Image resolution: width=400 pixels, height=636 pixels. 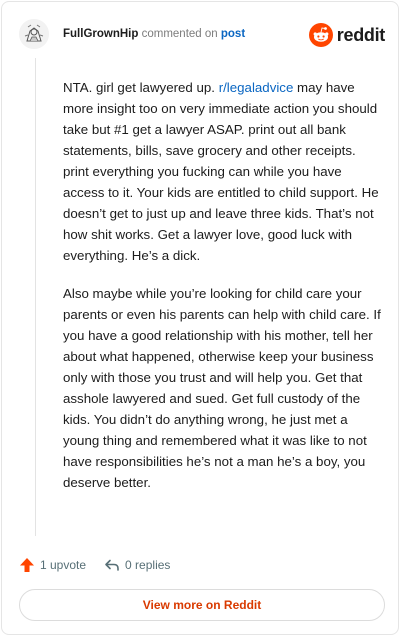 I want to click on username-link: FullGrownHip, so click(x=100, y=34).